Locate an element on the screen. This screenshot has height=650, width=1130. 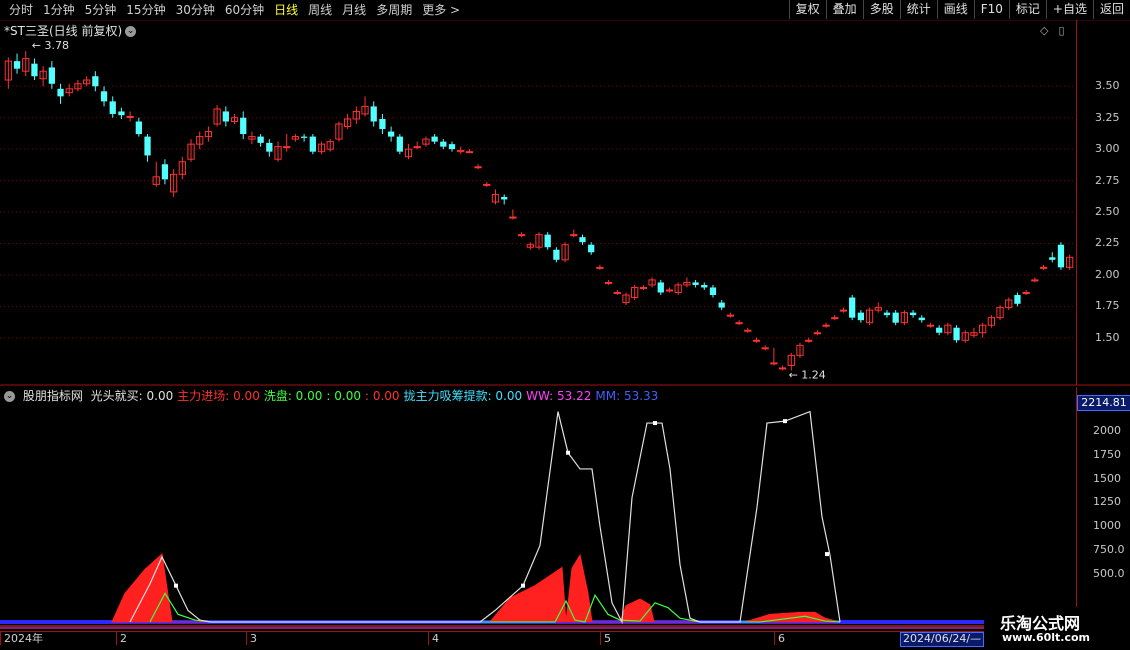
indicator-item-3: : 0.00 is located at coordinates (343, 396).